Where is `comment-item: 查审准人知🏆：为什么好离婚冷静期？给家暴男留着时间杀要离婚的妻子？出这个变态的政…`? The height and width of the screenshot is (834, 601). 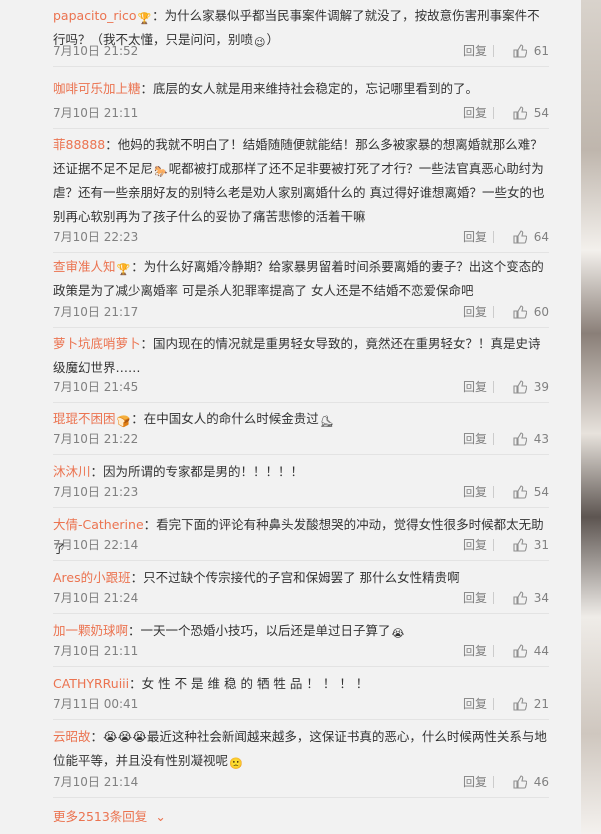
comment-item: 查审准人知🏆：为什么好离婚冷静期？给家暴男留着时间杀要离婚的妻子？出这个变态的政… is located at coordinates (301, 291).